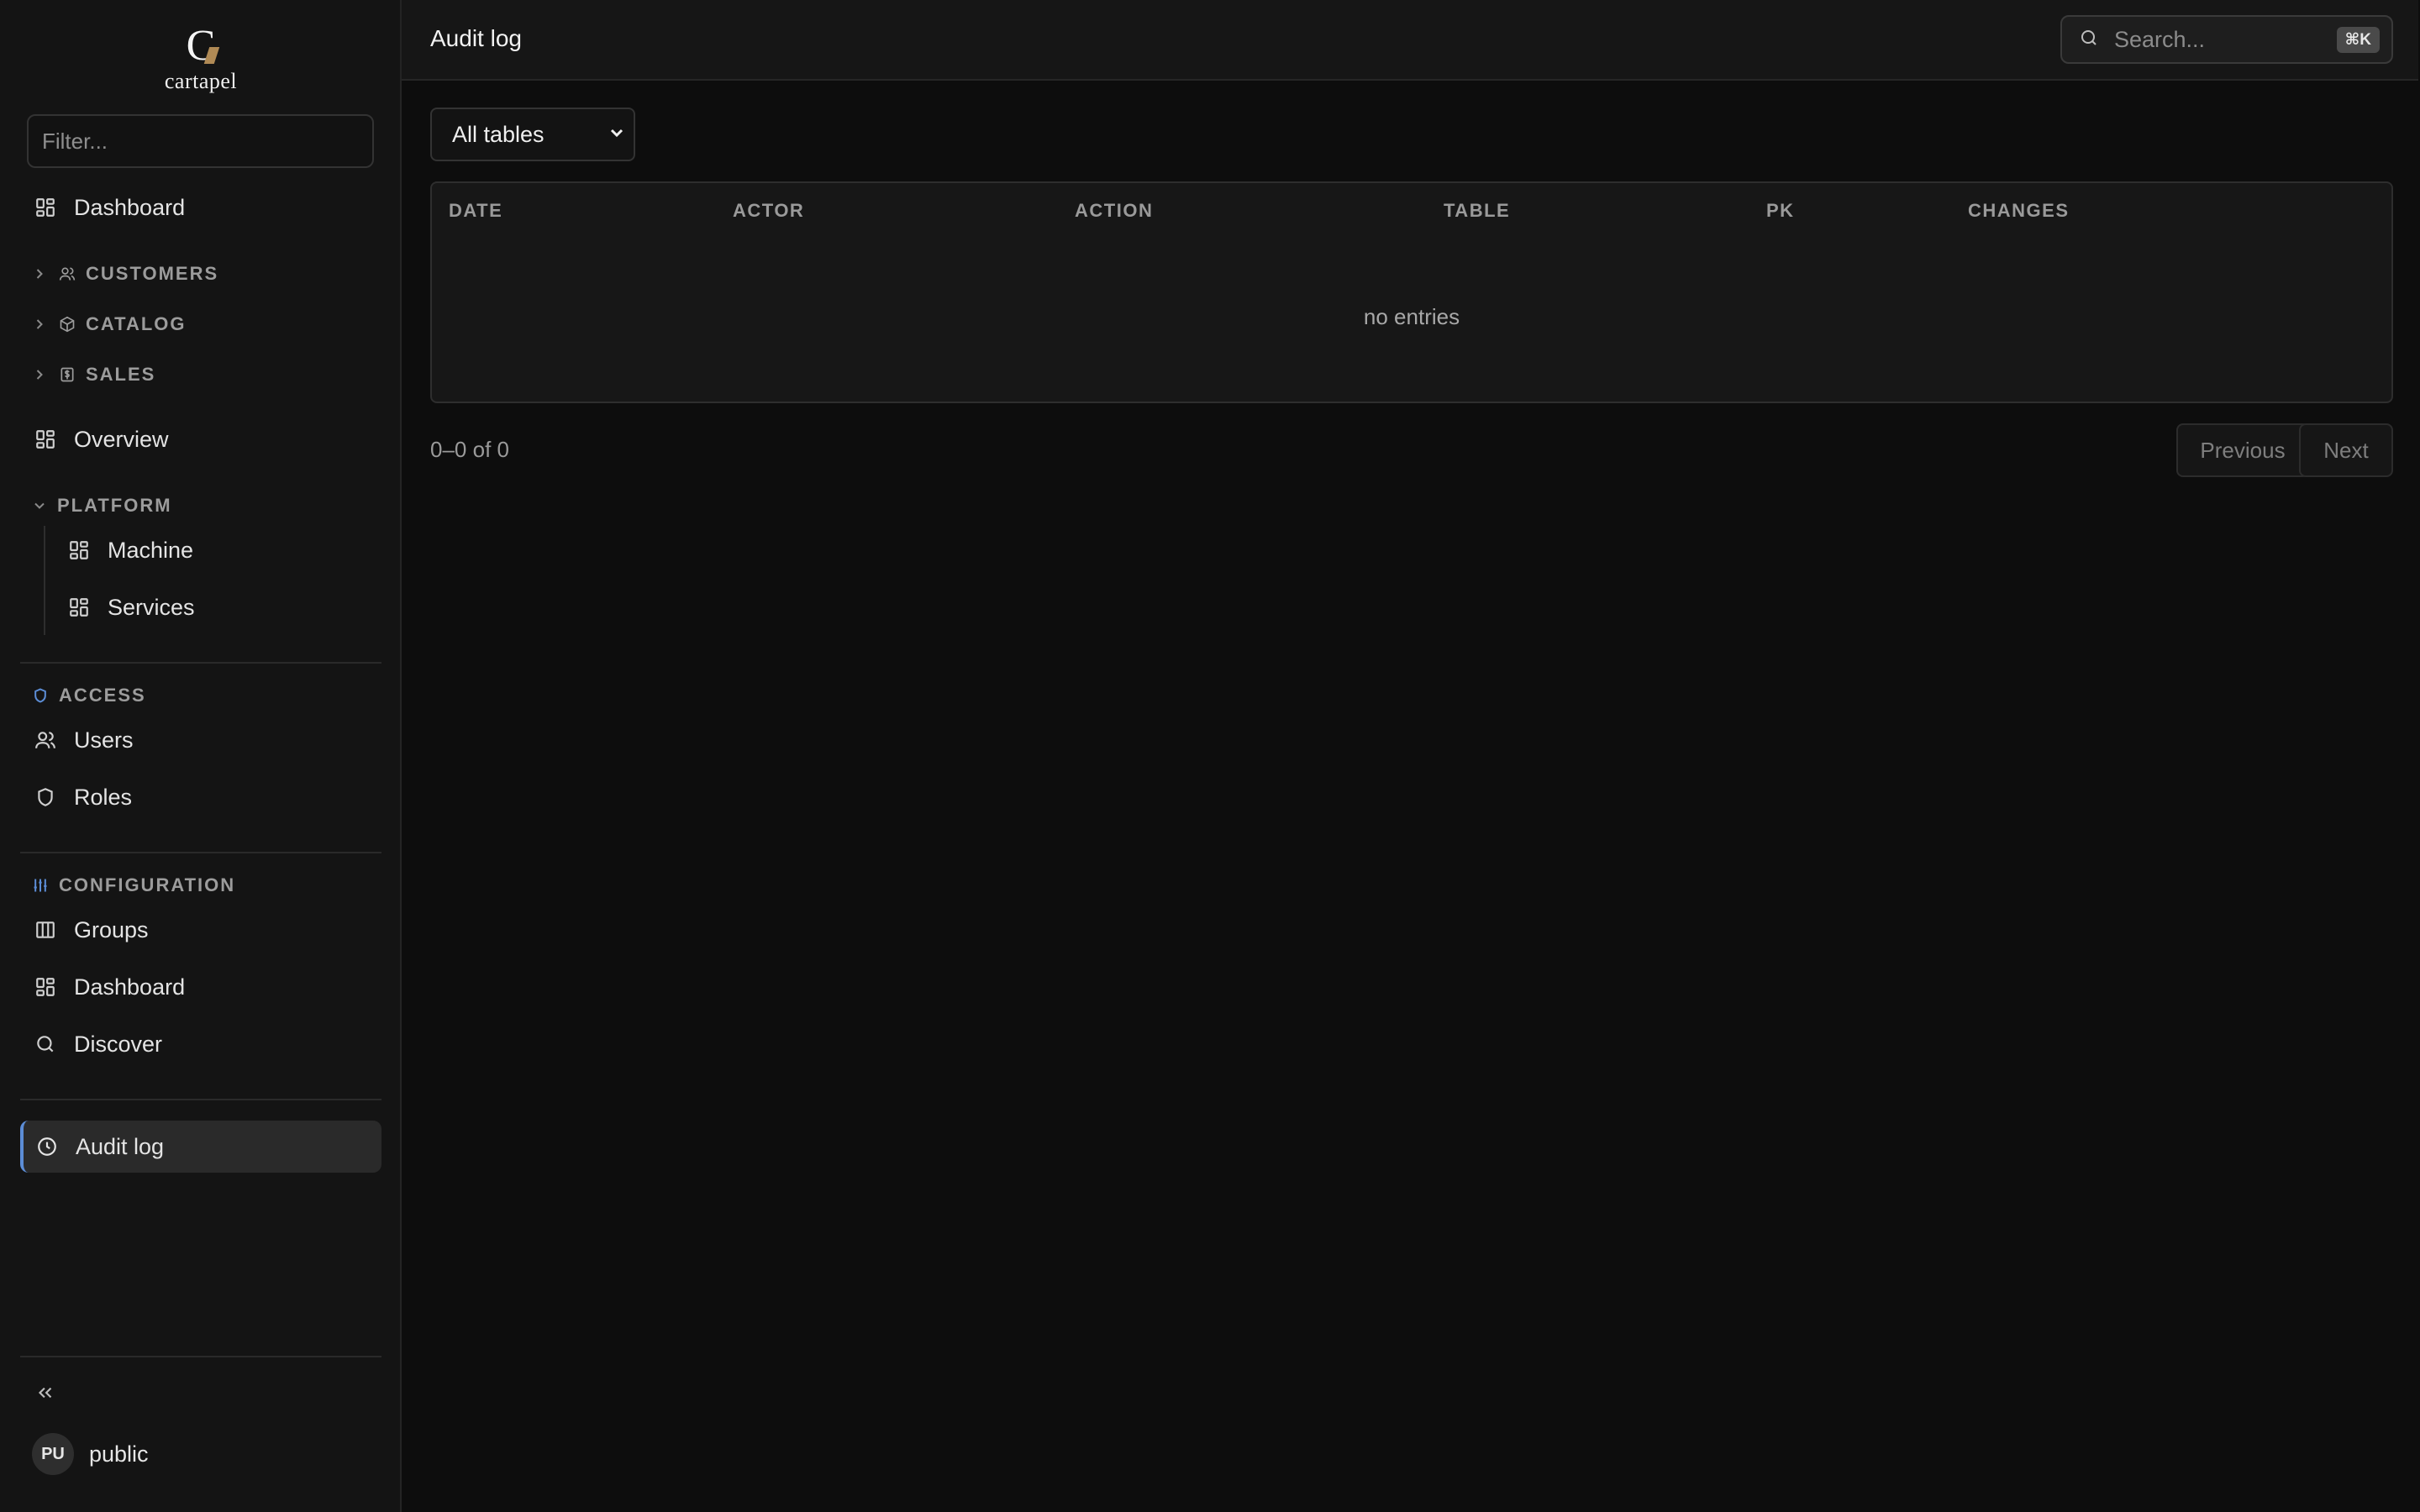 The image size is (2420, 1512). Describe the element at coordinates (498, 134) in the screenshot. I see `select-value: All tables` at that location.